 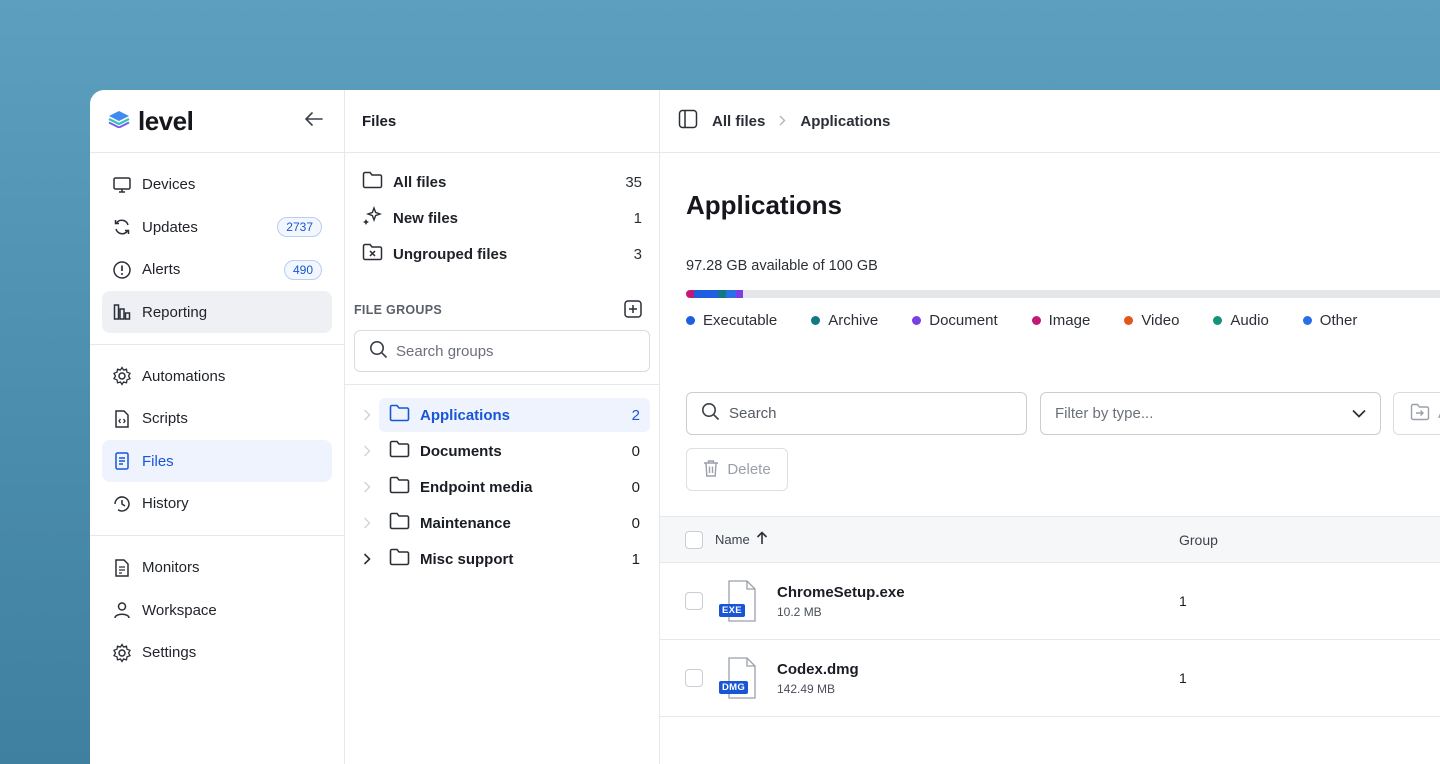 I want to click on delete-button: Delete, so click(x=737, y=469).